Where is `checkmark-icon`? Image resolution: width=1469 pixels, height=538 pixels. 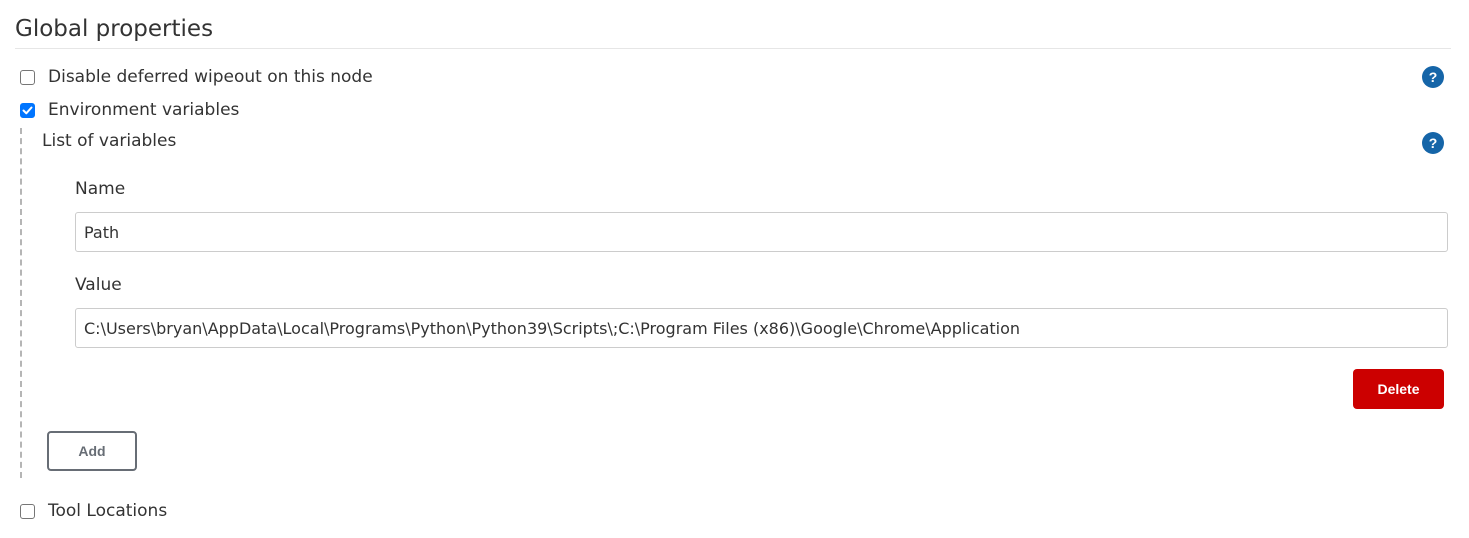 checkmark-icon is located at coordinates (27, 110).